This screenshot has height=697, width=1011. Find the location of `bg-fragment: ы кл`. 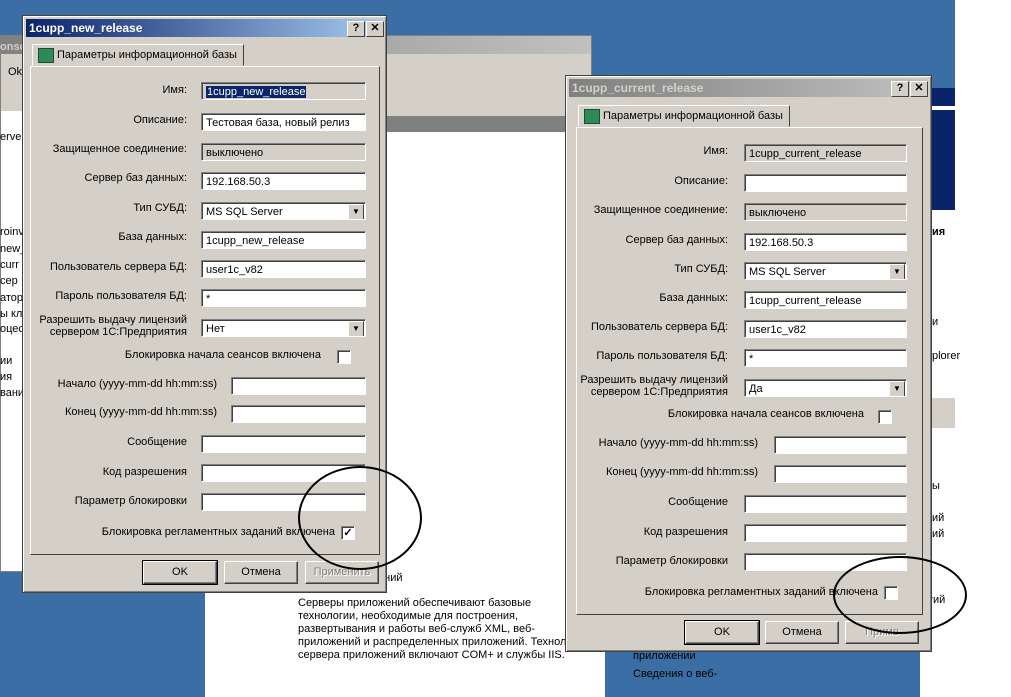

bg-fragment: ы кл is located at coordinates (11, 314).